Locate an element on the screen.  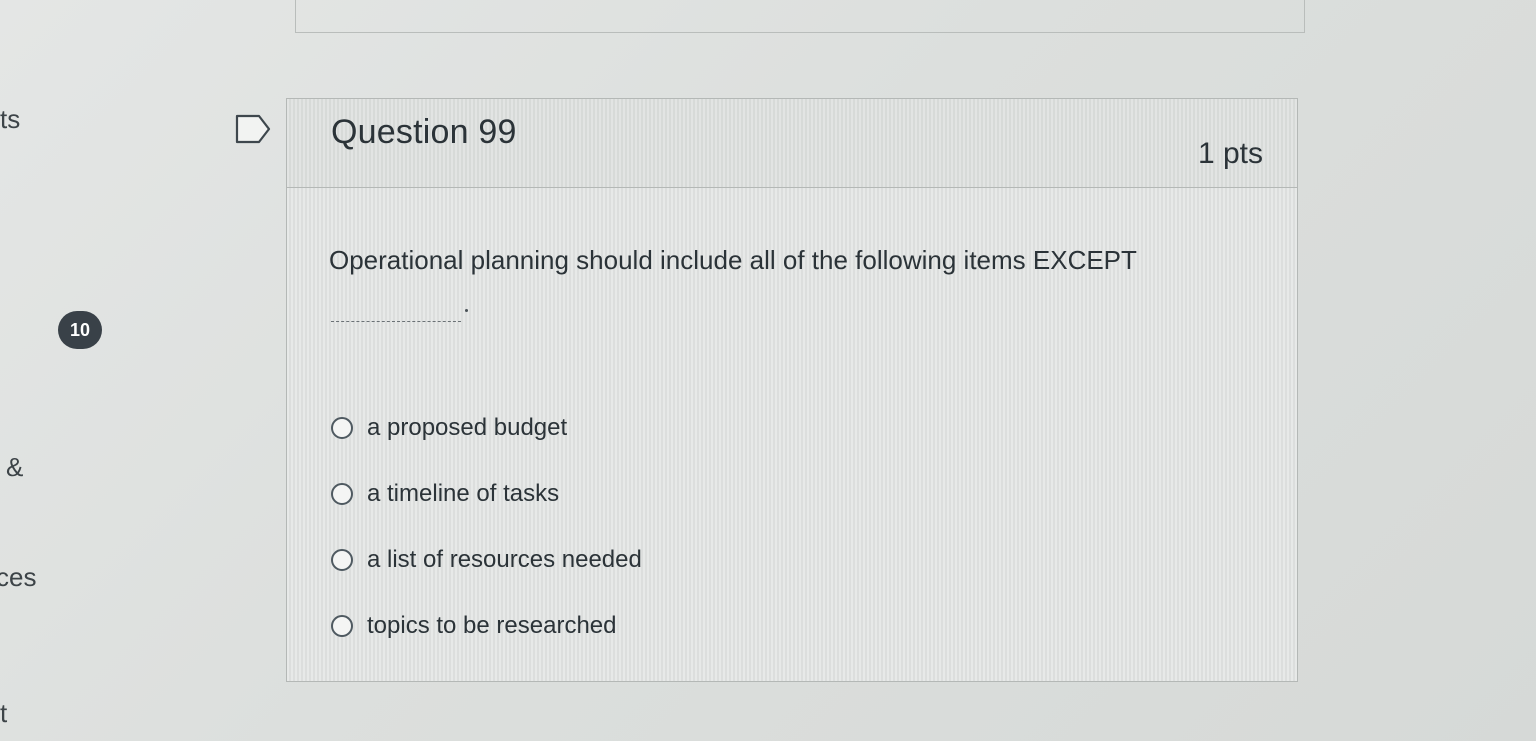
question-points: 1 pts is located at coordinates (1230, 153).